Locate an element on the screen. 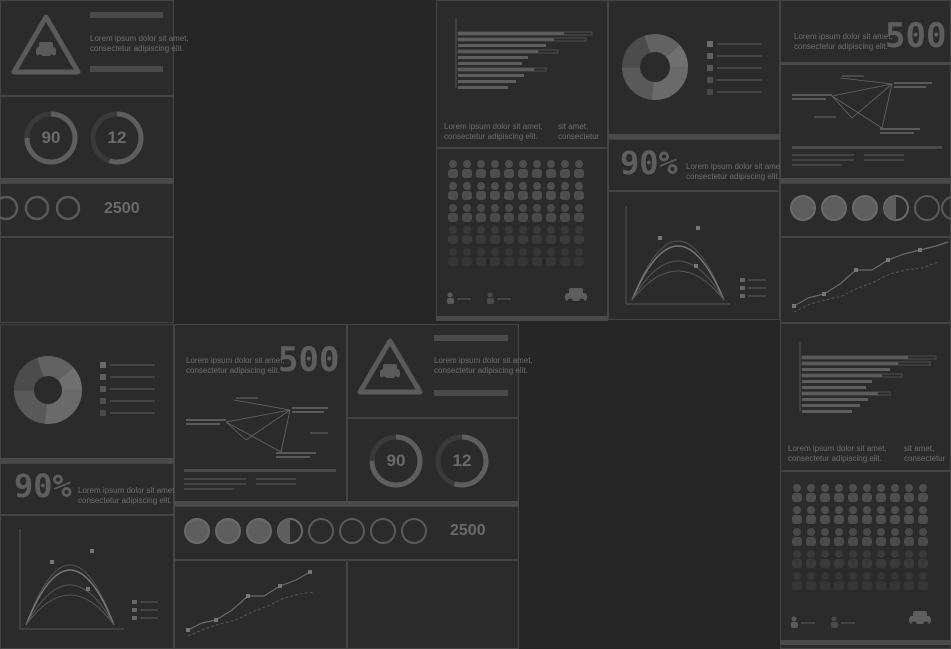 The height and width of the screenshot is (649, 951). percent-value: 90% is located at coordinates (43, 486).